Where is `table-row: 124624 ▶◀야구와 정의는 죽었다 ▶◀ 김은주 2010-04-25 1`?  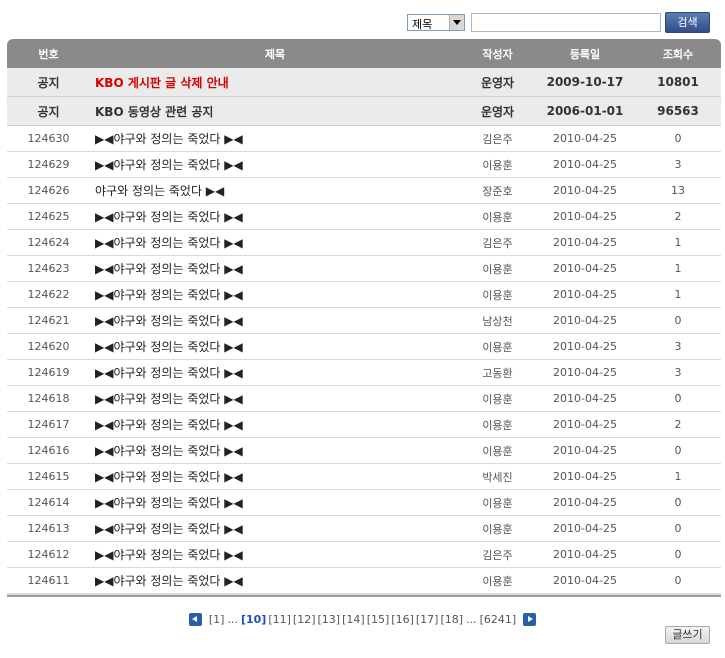
table-row: 124624 ▶◀야구와 정의는 죽었다 ▶◀ 김은주 2010-04-25 1 is located at coordinates (364, 243).